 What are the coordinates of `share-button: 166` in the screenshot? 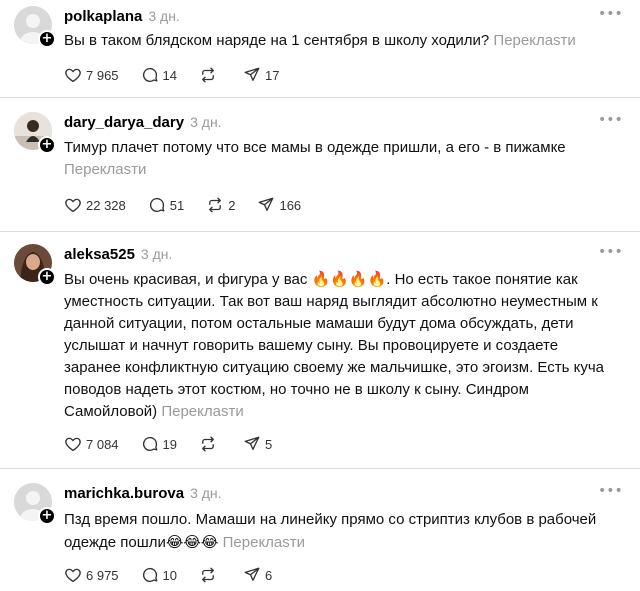 It's located at (279, 205).